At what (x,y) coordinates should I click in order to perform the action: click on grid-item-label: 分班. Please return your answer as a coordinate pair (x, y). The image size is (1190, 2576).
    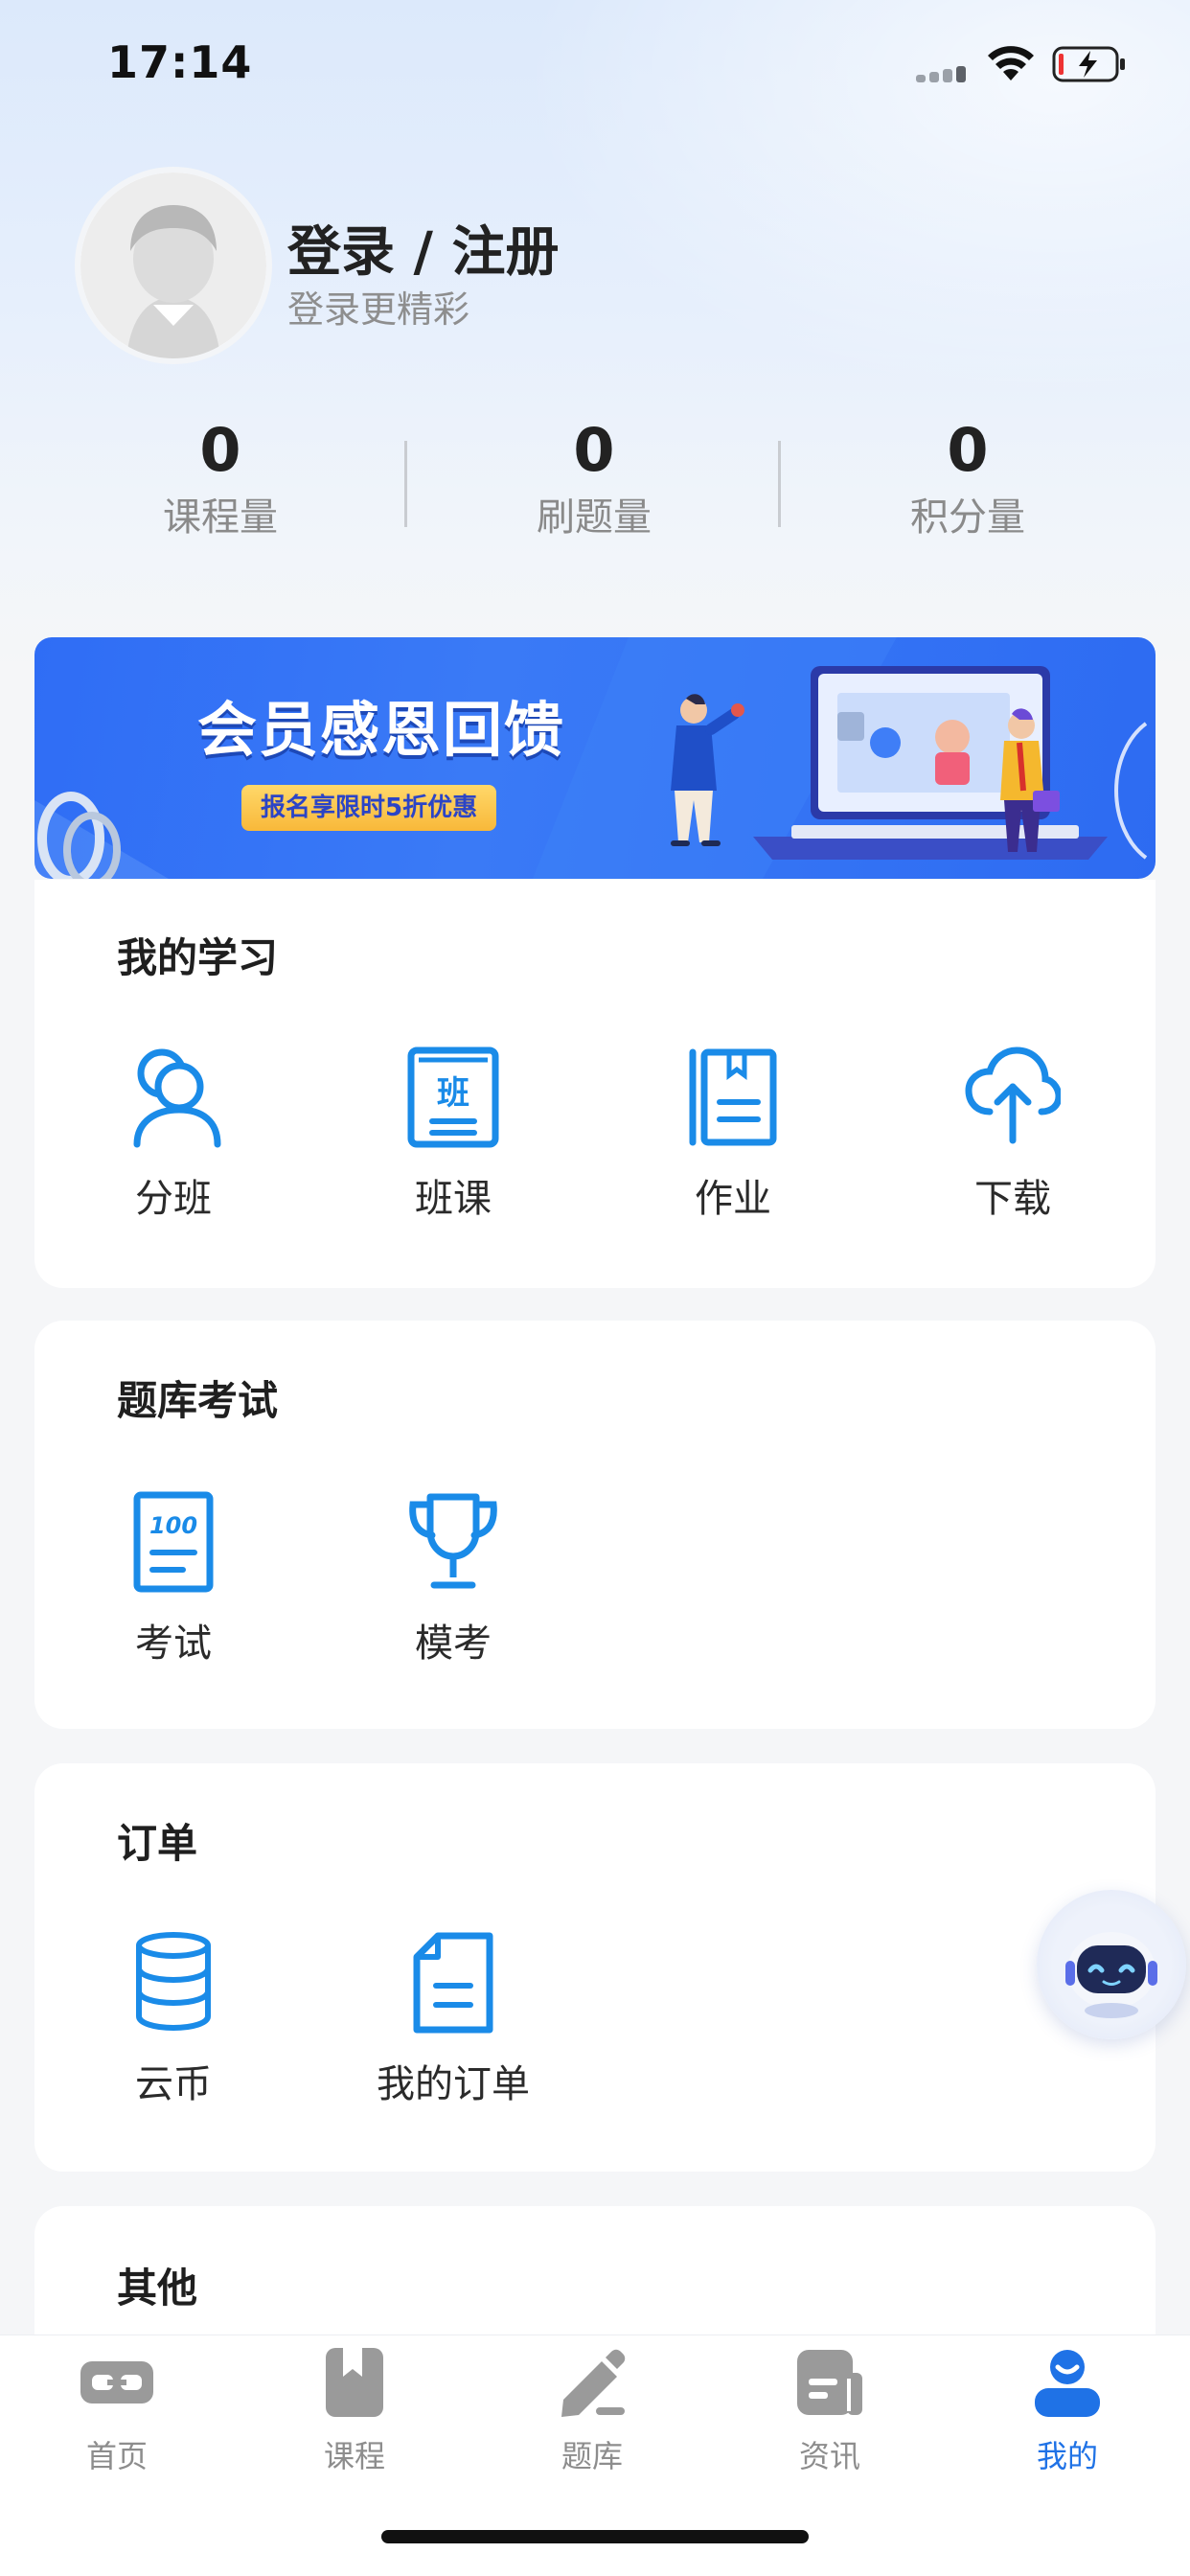
    Looking at the image, I should click on (174, 1199).